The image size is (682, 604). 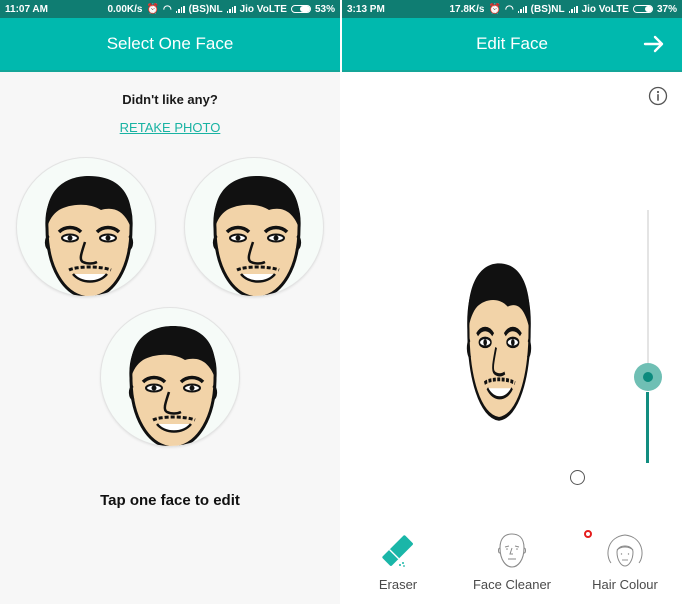 What do you see at coordinates (125, 9) in the screenshot?
I see `network-speed: 0.00K/s` at bounding box center [125, 9].